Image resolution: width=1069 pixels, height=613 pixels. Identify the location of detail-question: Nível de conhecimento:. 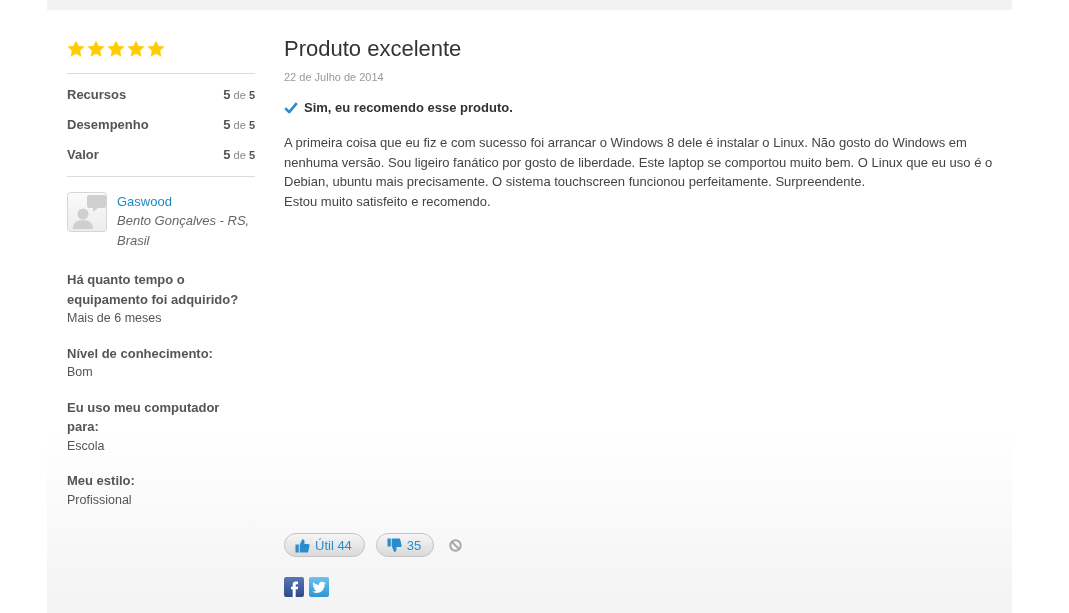
(140, 353).